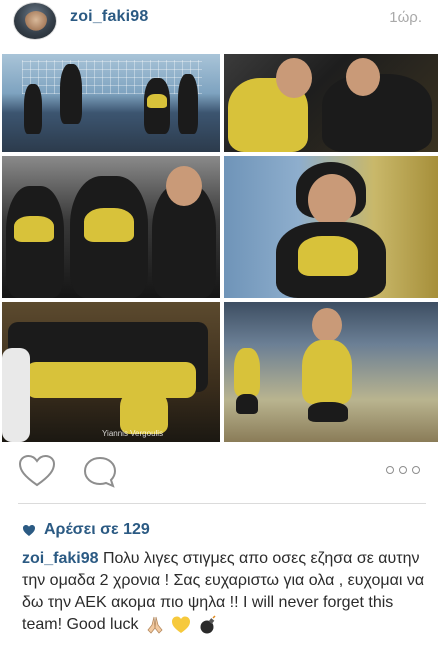 The image size is (440, 660). Describe the element at coordinates (29, 530) in the screenshot. I see `small-heart-icon` at that location.